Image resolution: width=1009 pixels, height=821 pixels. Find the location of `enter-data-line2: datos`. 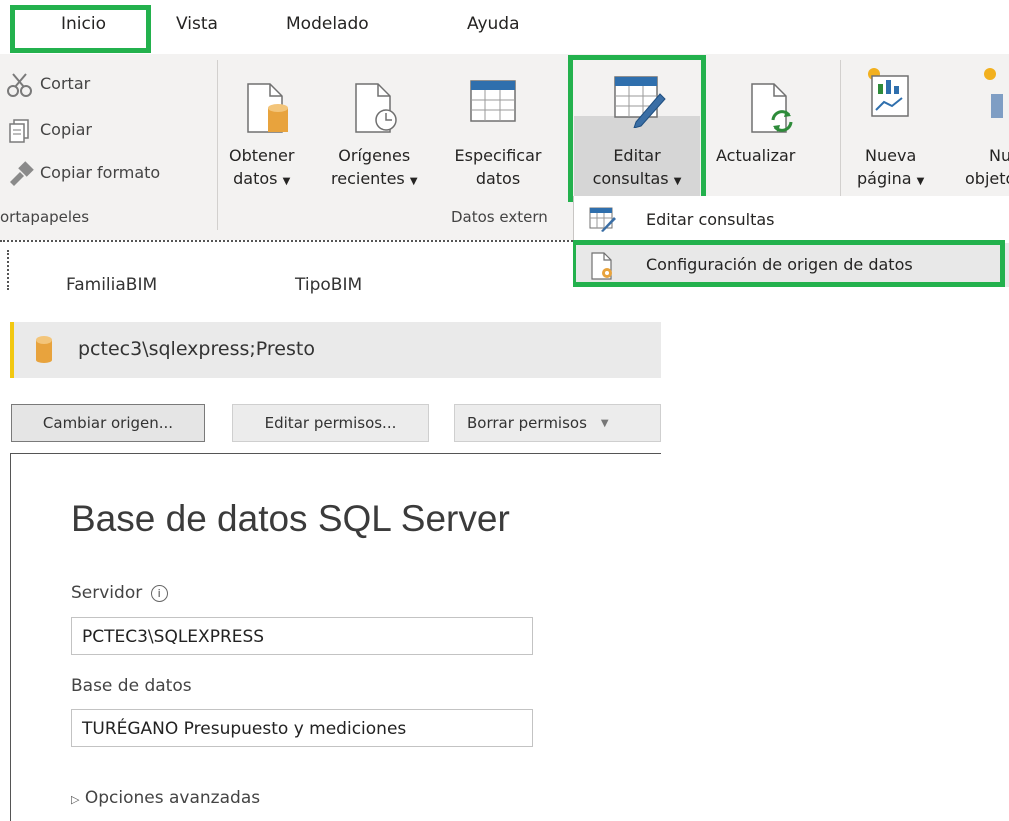

enter-data-line2: datos is located at coordinates (498, 178).